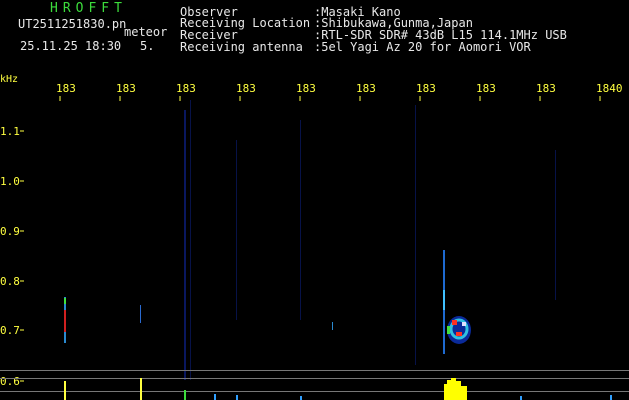  Describe the element at coordinates (146, 32) in the screenshot. I see `mode-label: meteor` at that location.